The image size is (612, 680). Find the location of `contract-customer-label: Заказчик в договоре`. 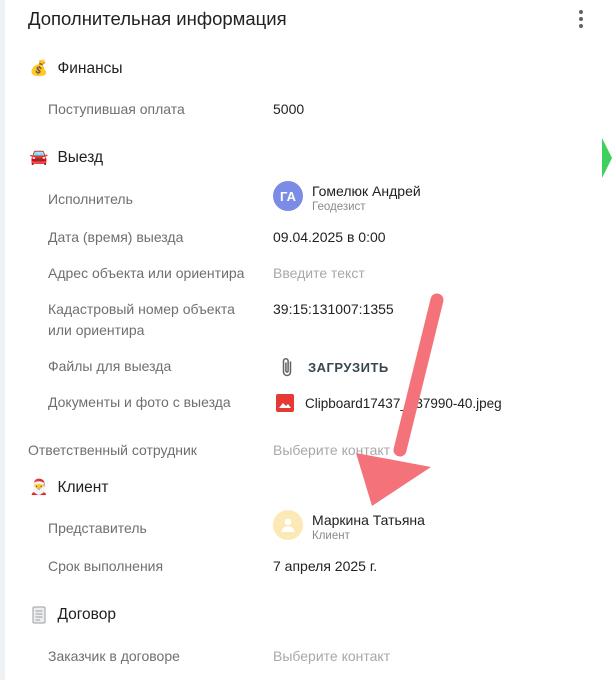

contract-customer-label: Заказчик в договоре is located at coordinates (114, 656).